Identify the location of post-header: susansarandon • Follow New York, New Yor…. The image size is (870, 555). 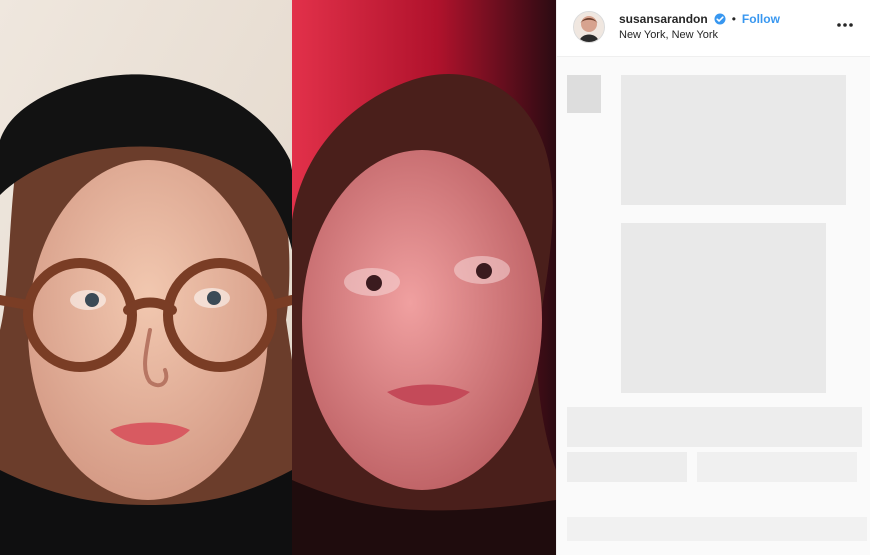
(713, 28).